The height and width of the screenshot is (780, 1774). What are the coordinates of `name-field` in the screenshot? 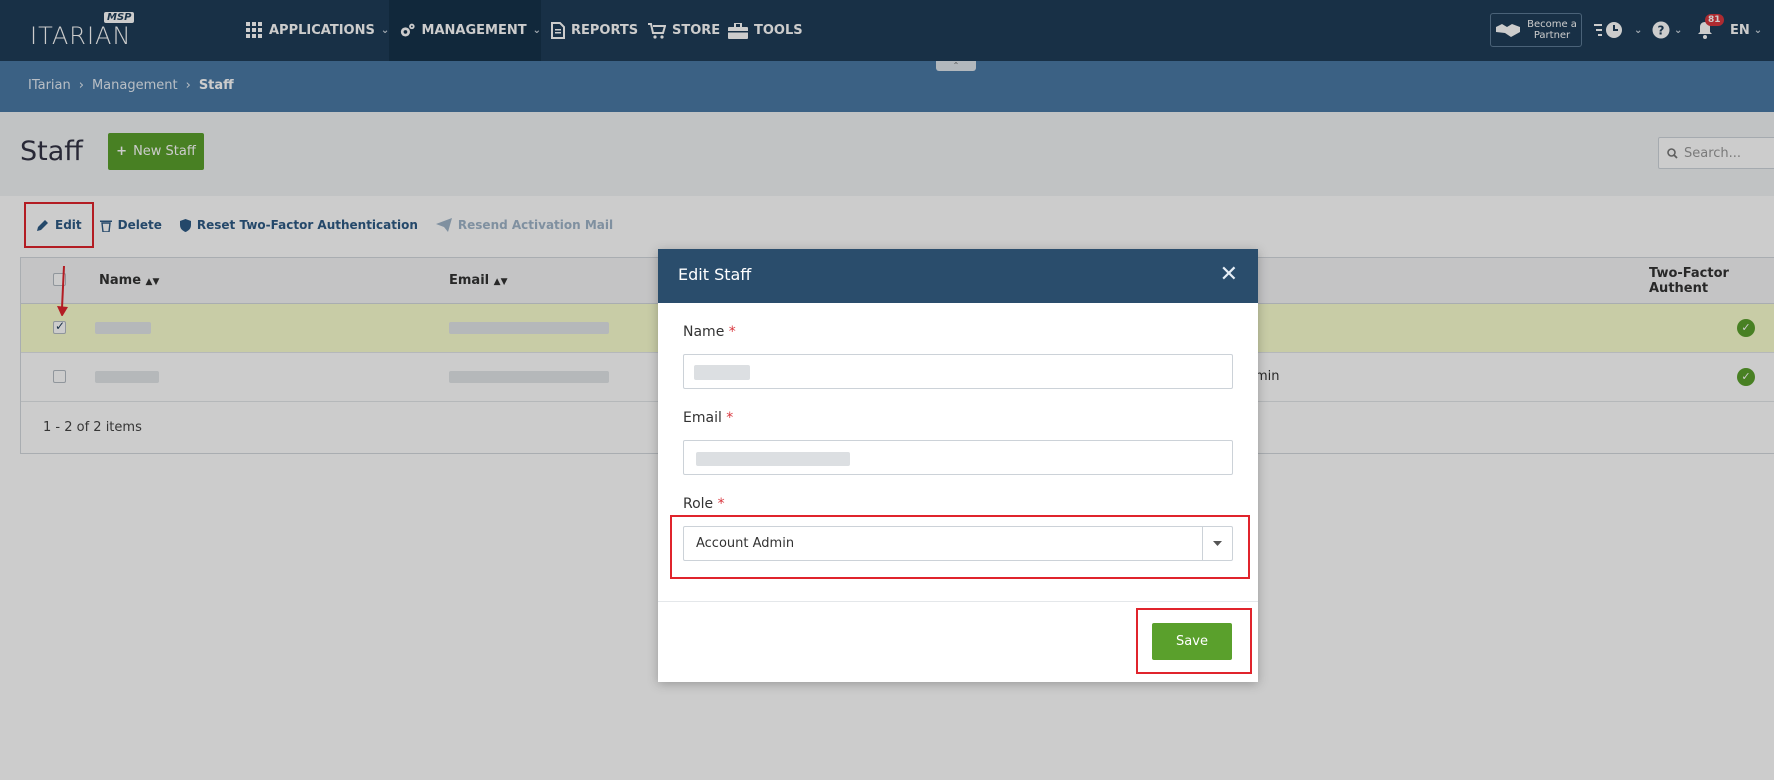 It's located at (958, 371).